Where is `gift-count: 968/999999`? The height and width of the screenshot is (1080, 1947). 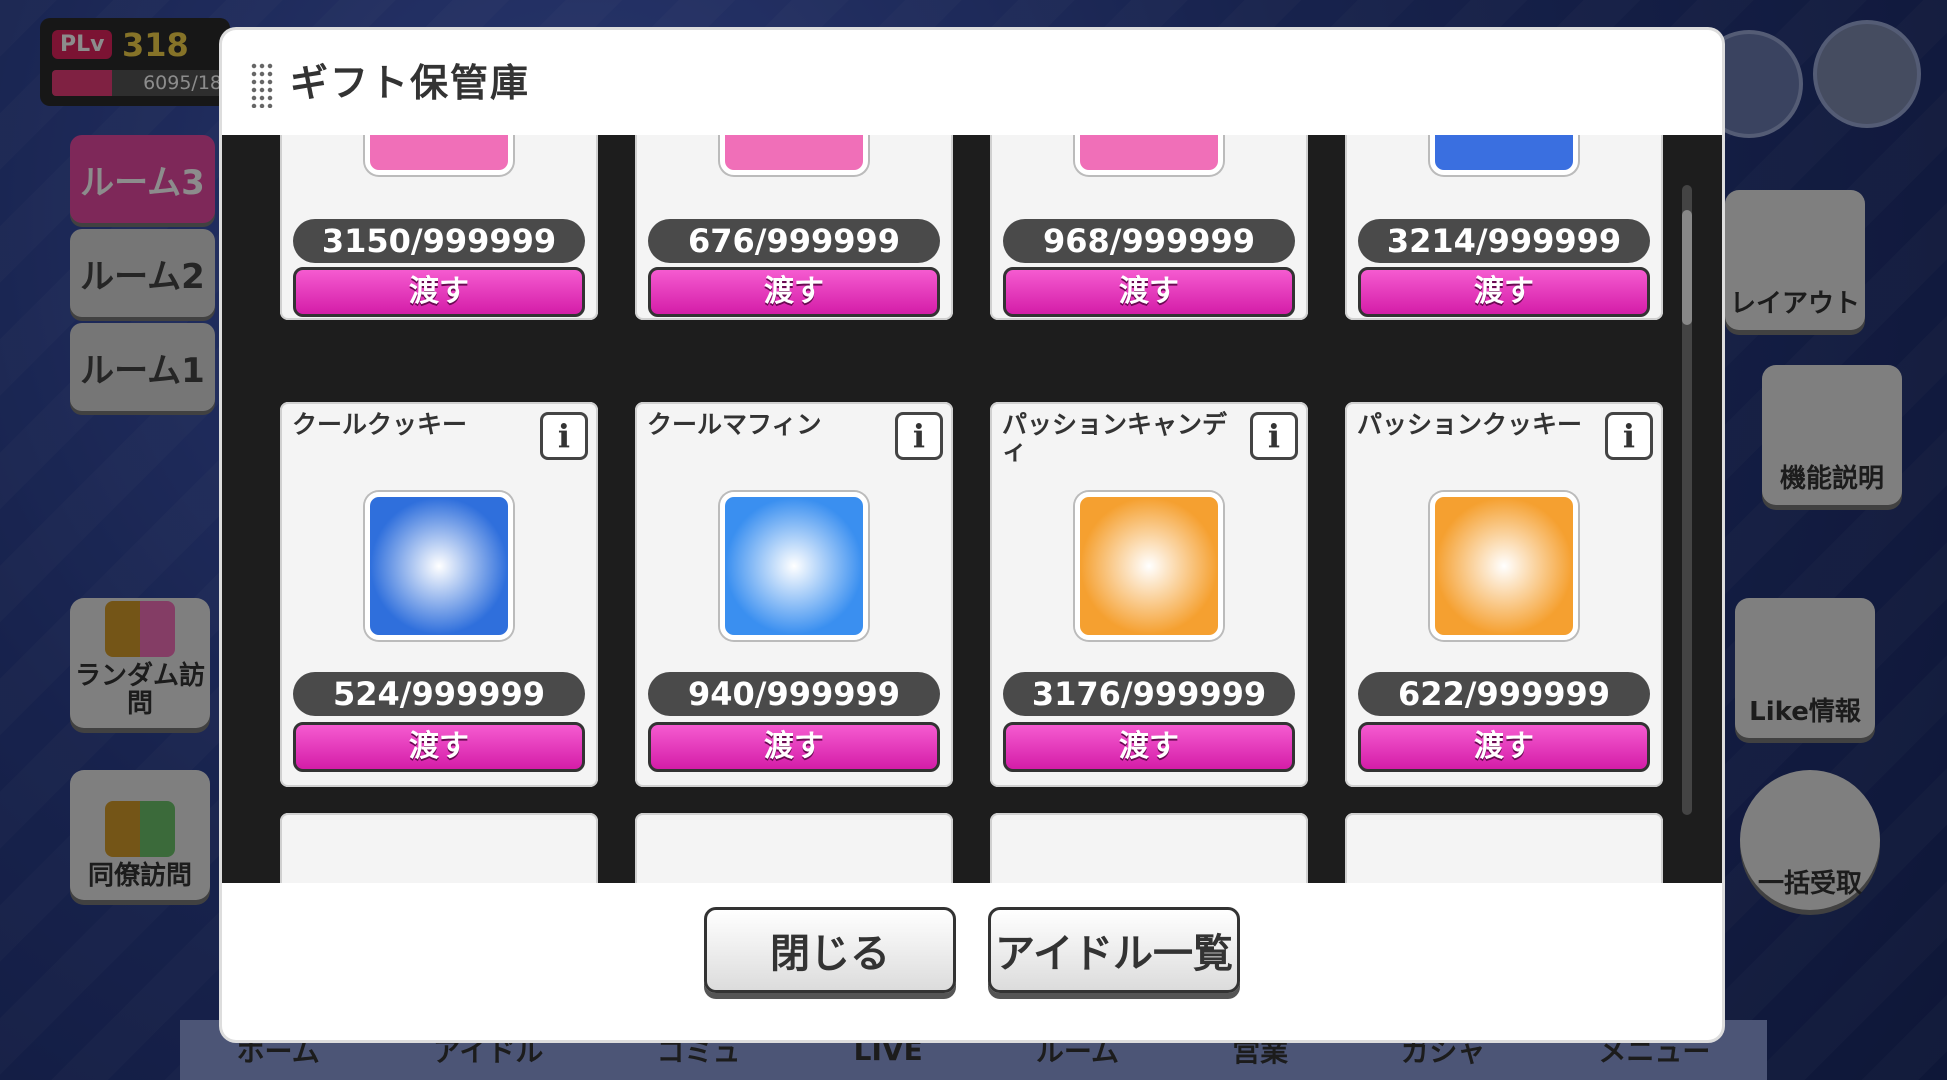 gift-count: 968/999999 is located at coordinates (1149, 241).